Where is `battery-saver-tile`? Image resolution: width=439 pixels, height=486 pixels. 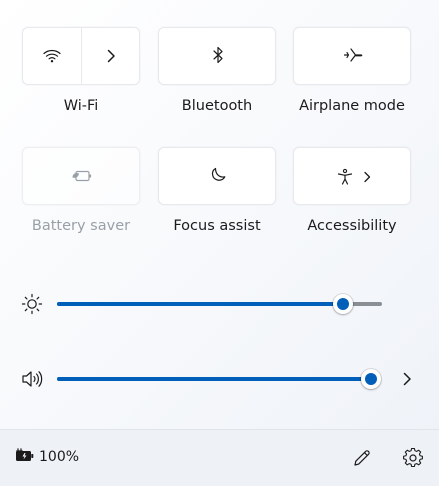 battery-saver-tile is located at coordinates (81, 176).